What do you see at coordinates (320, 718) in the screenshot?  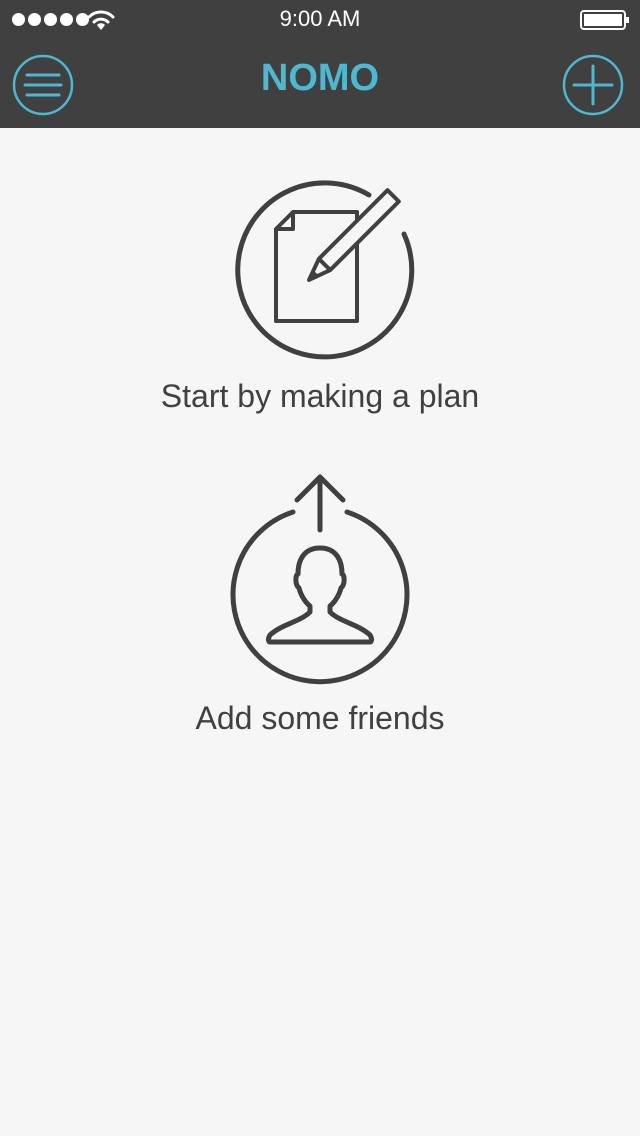 I see `add-friends-label: Add some friends` at bounding box center [320, 718].